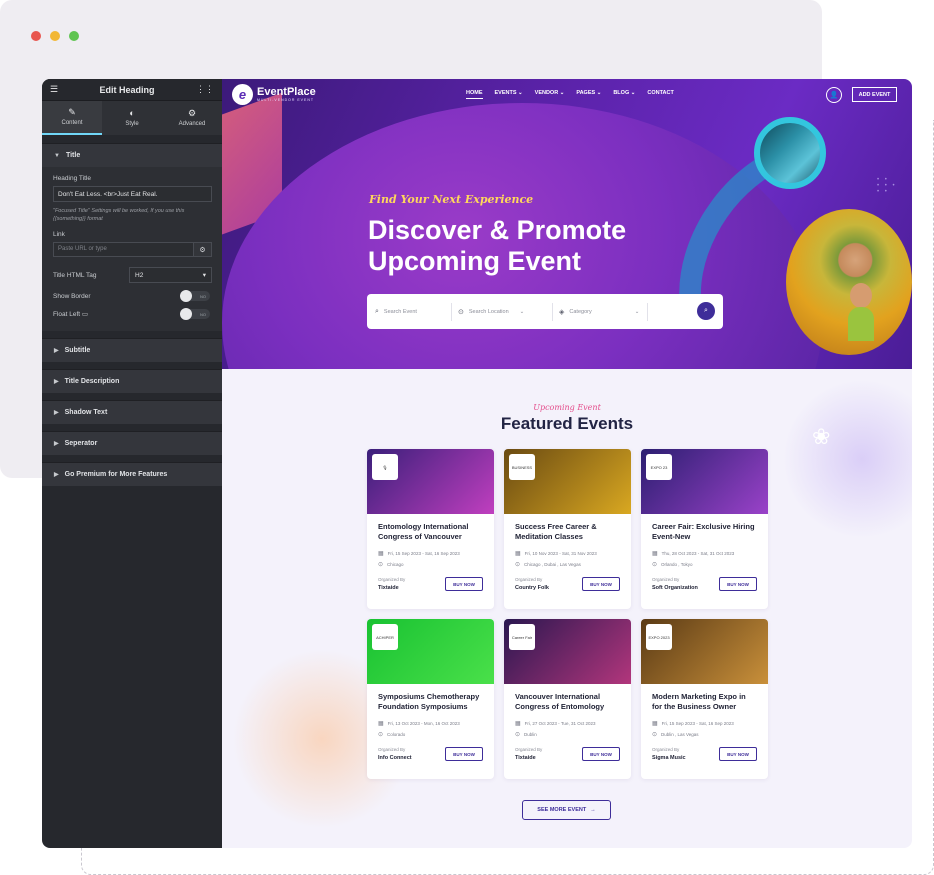 This screenshot has width=934, height=875. I want to click on maximize-dot, so click(74, 36).